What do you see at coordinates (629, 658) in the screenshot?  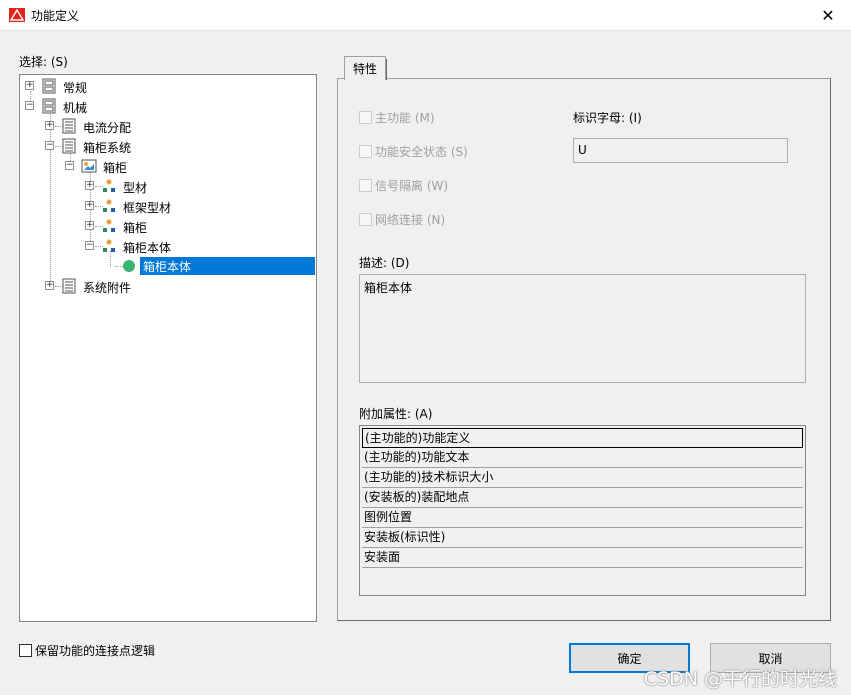 I see `ok-button-label: 确定` at bounding box center [629, 658].